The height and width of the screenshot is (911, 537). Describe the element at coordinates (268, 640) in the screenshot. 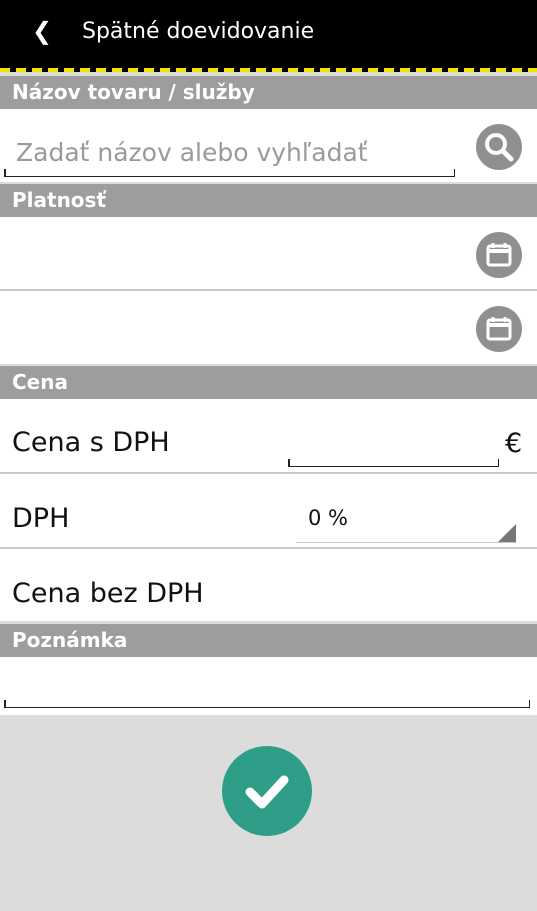

I see `section-header-note: Poznámka` at that location.